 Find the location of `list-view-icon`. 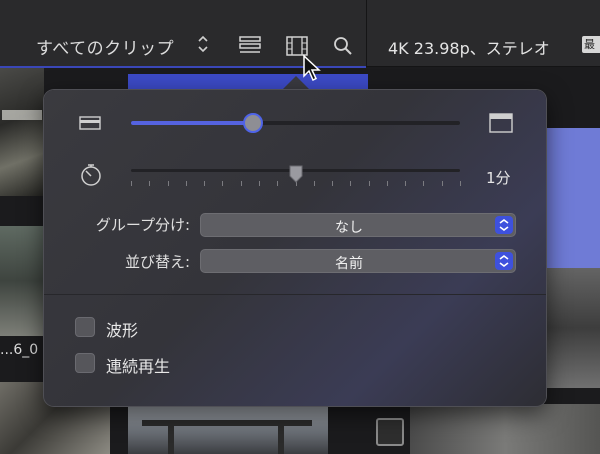

list-view-icon is located at coordinates (250, 46).